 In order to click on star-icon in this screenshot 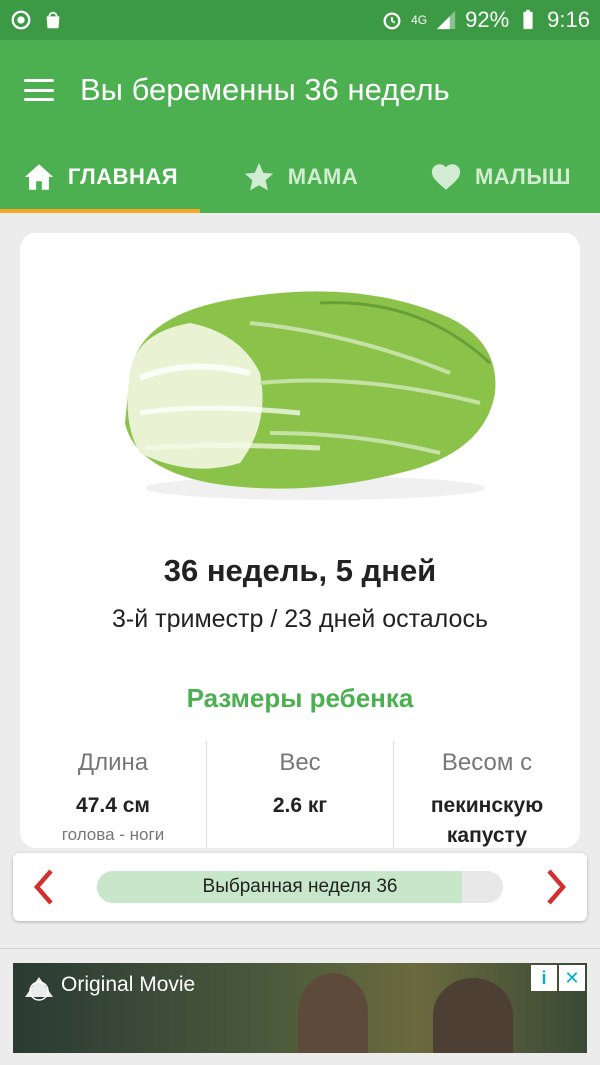, I will do `click(258, 176)`.